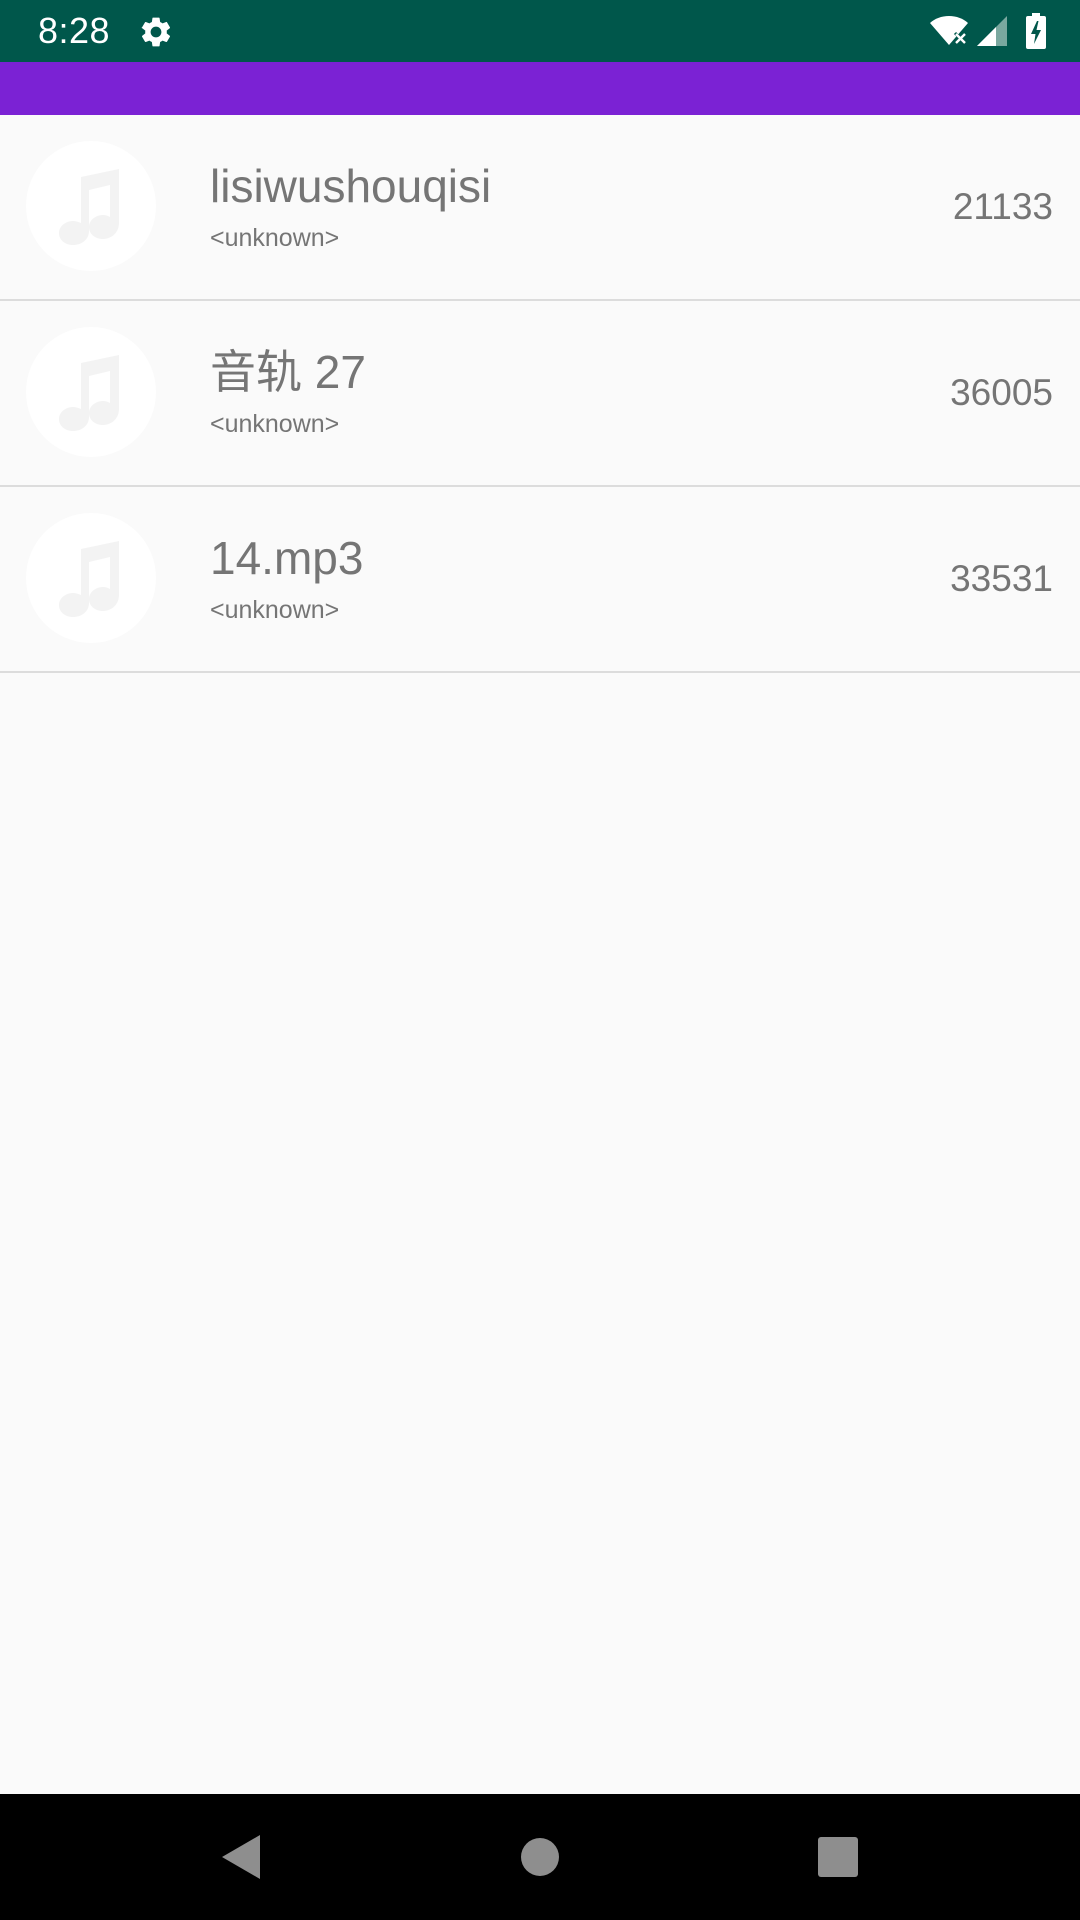  Describe the element at coordinates (949, 31) in the screenshot. I see `wifi-off-icon` at that location.